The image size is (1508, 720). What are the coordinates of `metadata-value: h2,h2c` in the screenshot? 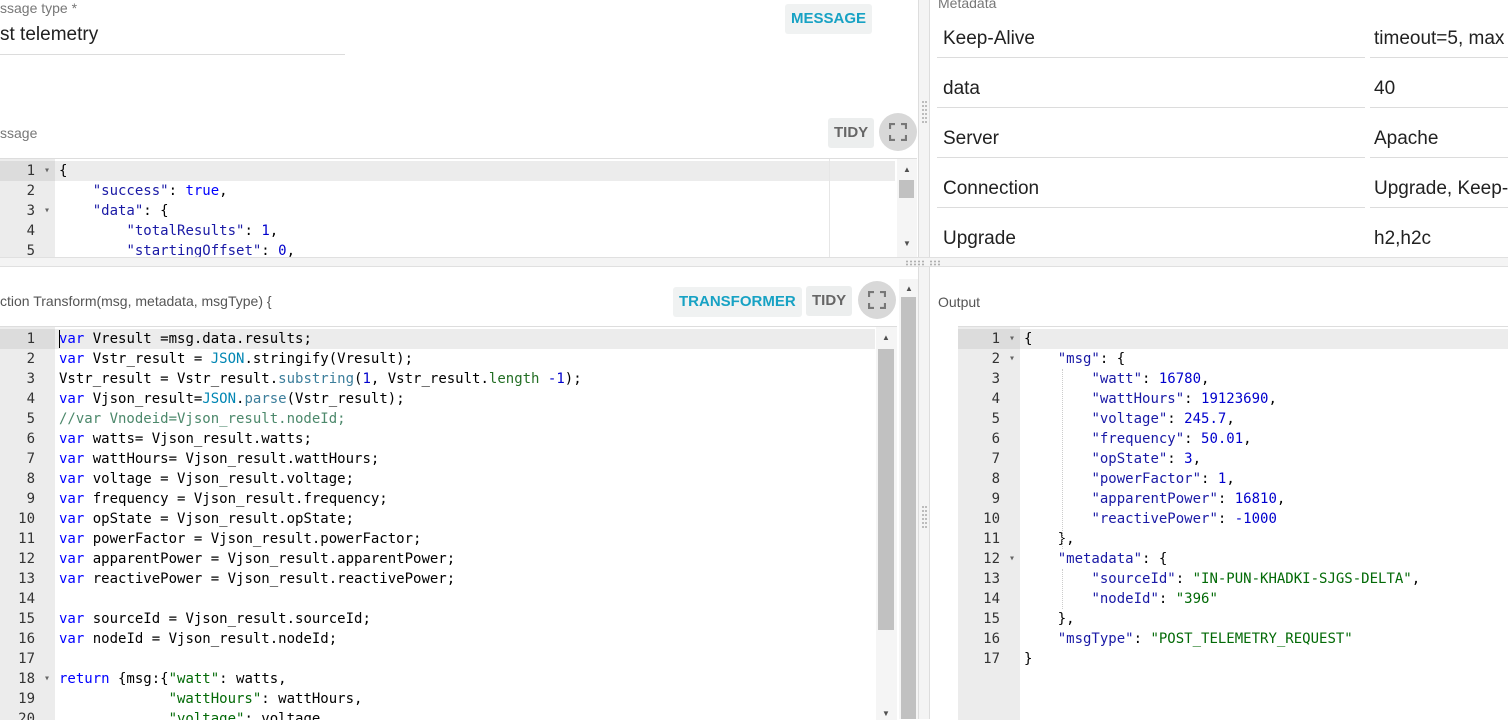 It's located at (1402, 239).